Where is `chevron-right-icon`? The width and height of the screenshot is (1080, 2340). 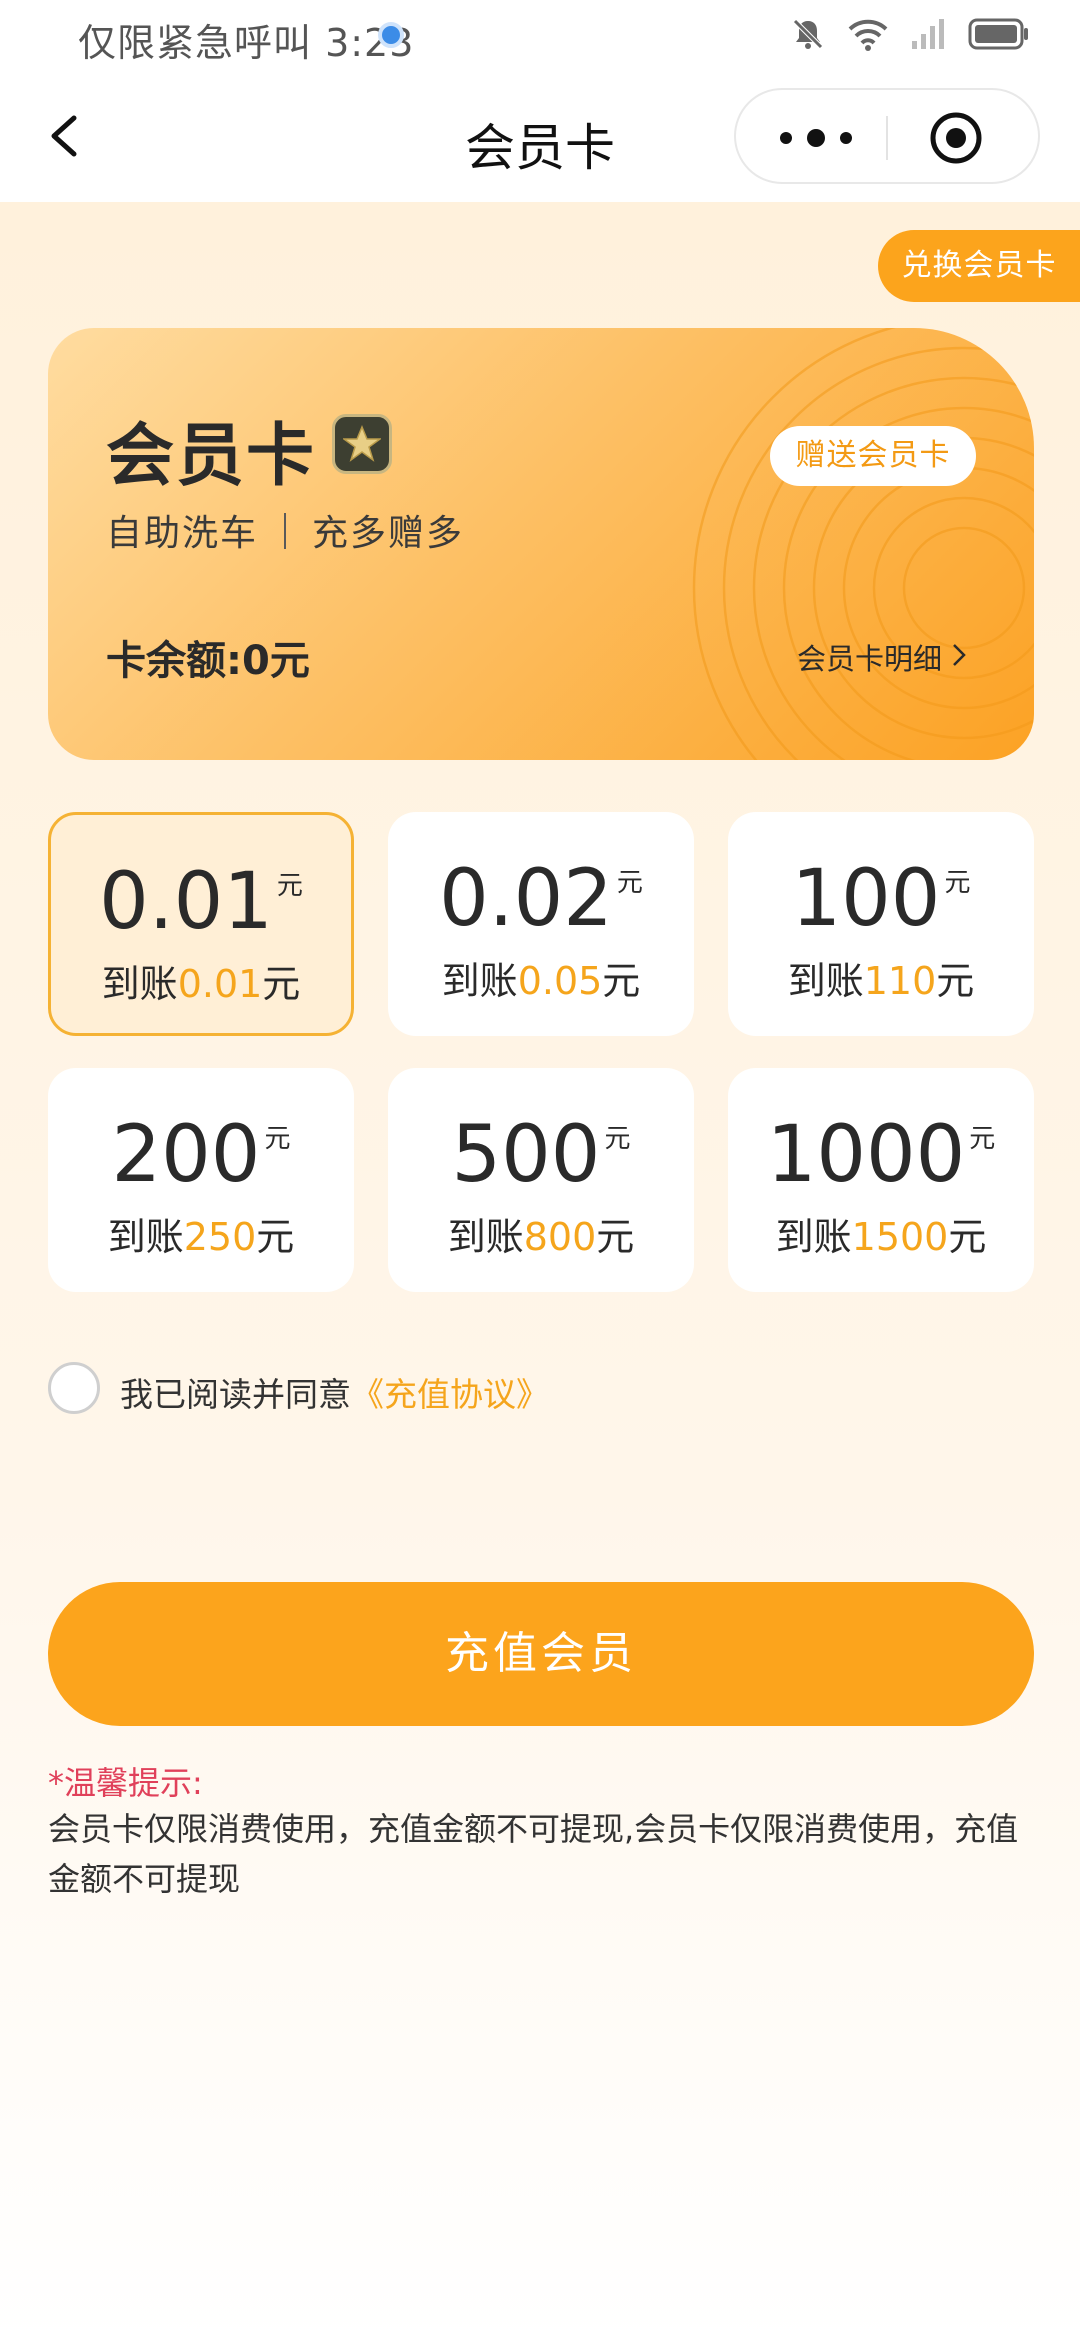 chevron-right-icon is located at coordinates (959, 655).